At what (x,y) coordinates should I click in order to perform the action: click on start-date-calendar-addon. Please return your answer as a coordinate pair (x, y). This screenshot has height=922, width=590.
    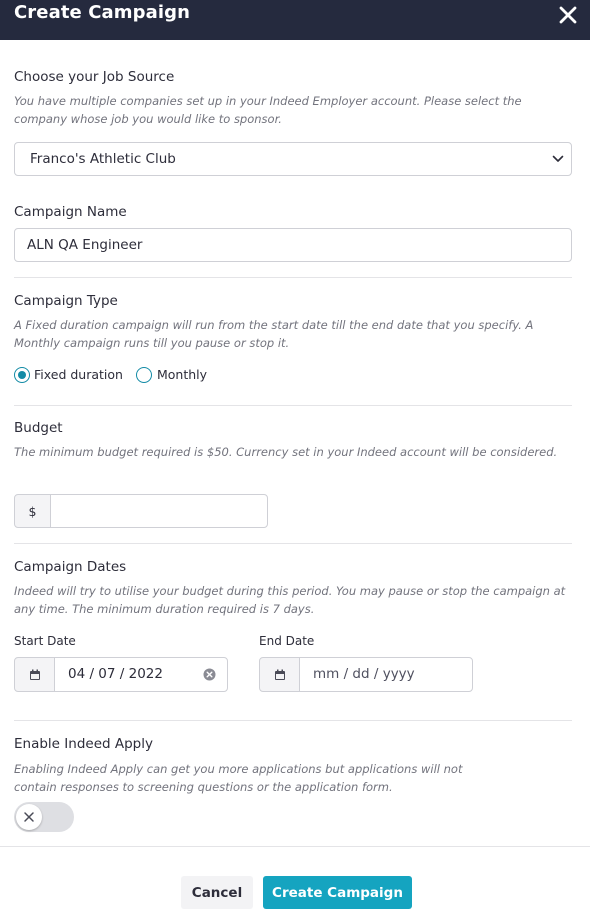
    Looking at the image, I should click on (34, 674).